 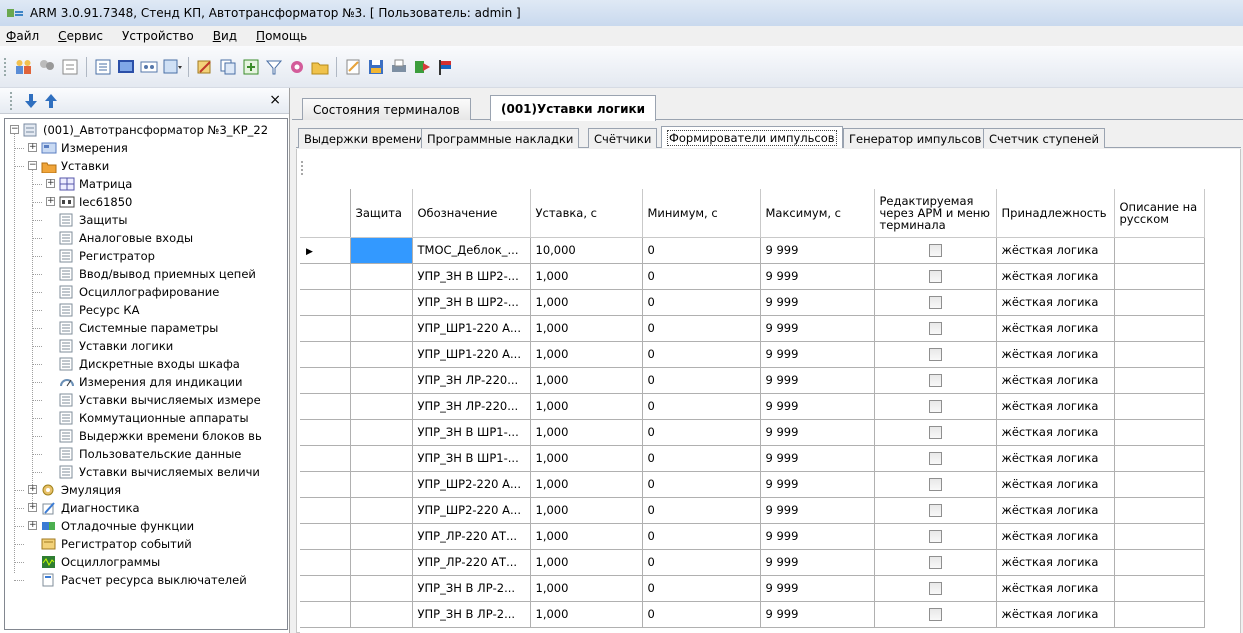 What do you see at coordinates (100, 562) in the screenshot?
I see `tree-item: Осциллограммы` at bounding box center [100, 562].